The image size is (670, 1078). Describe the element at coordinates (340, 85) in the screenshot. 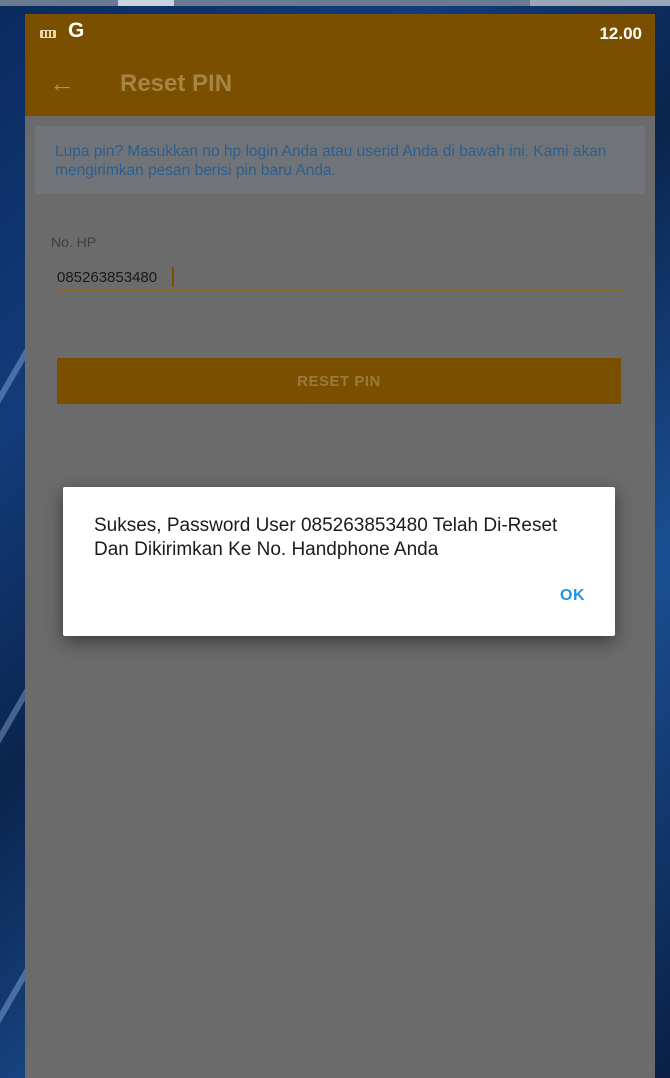

I see `app-bar: ← Reset PIN` at that location.